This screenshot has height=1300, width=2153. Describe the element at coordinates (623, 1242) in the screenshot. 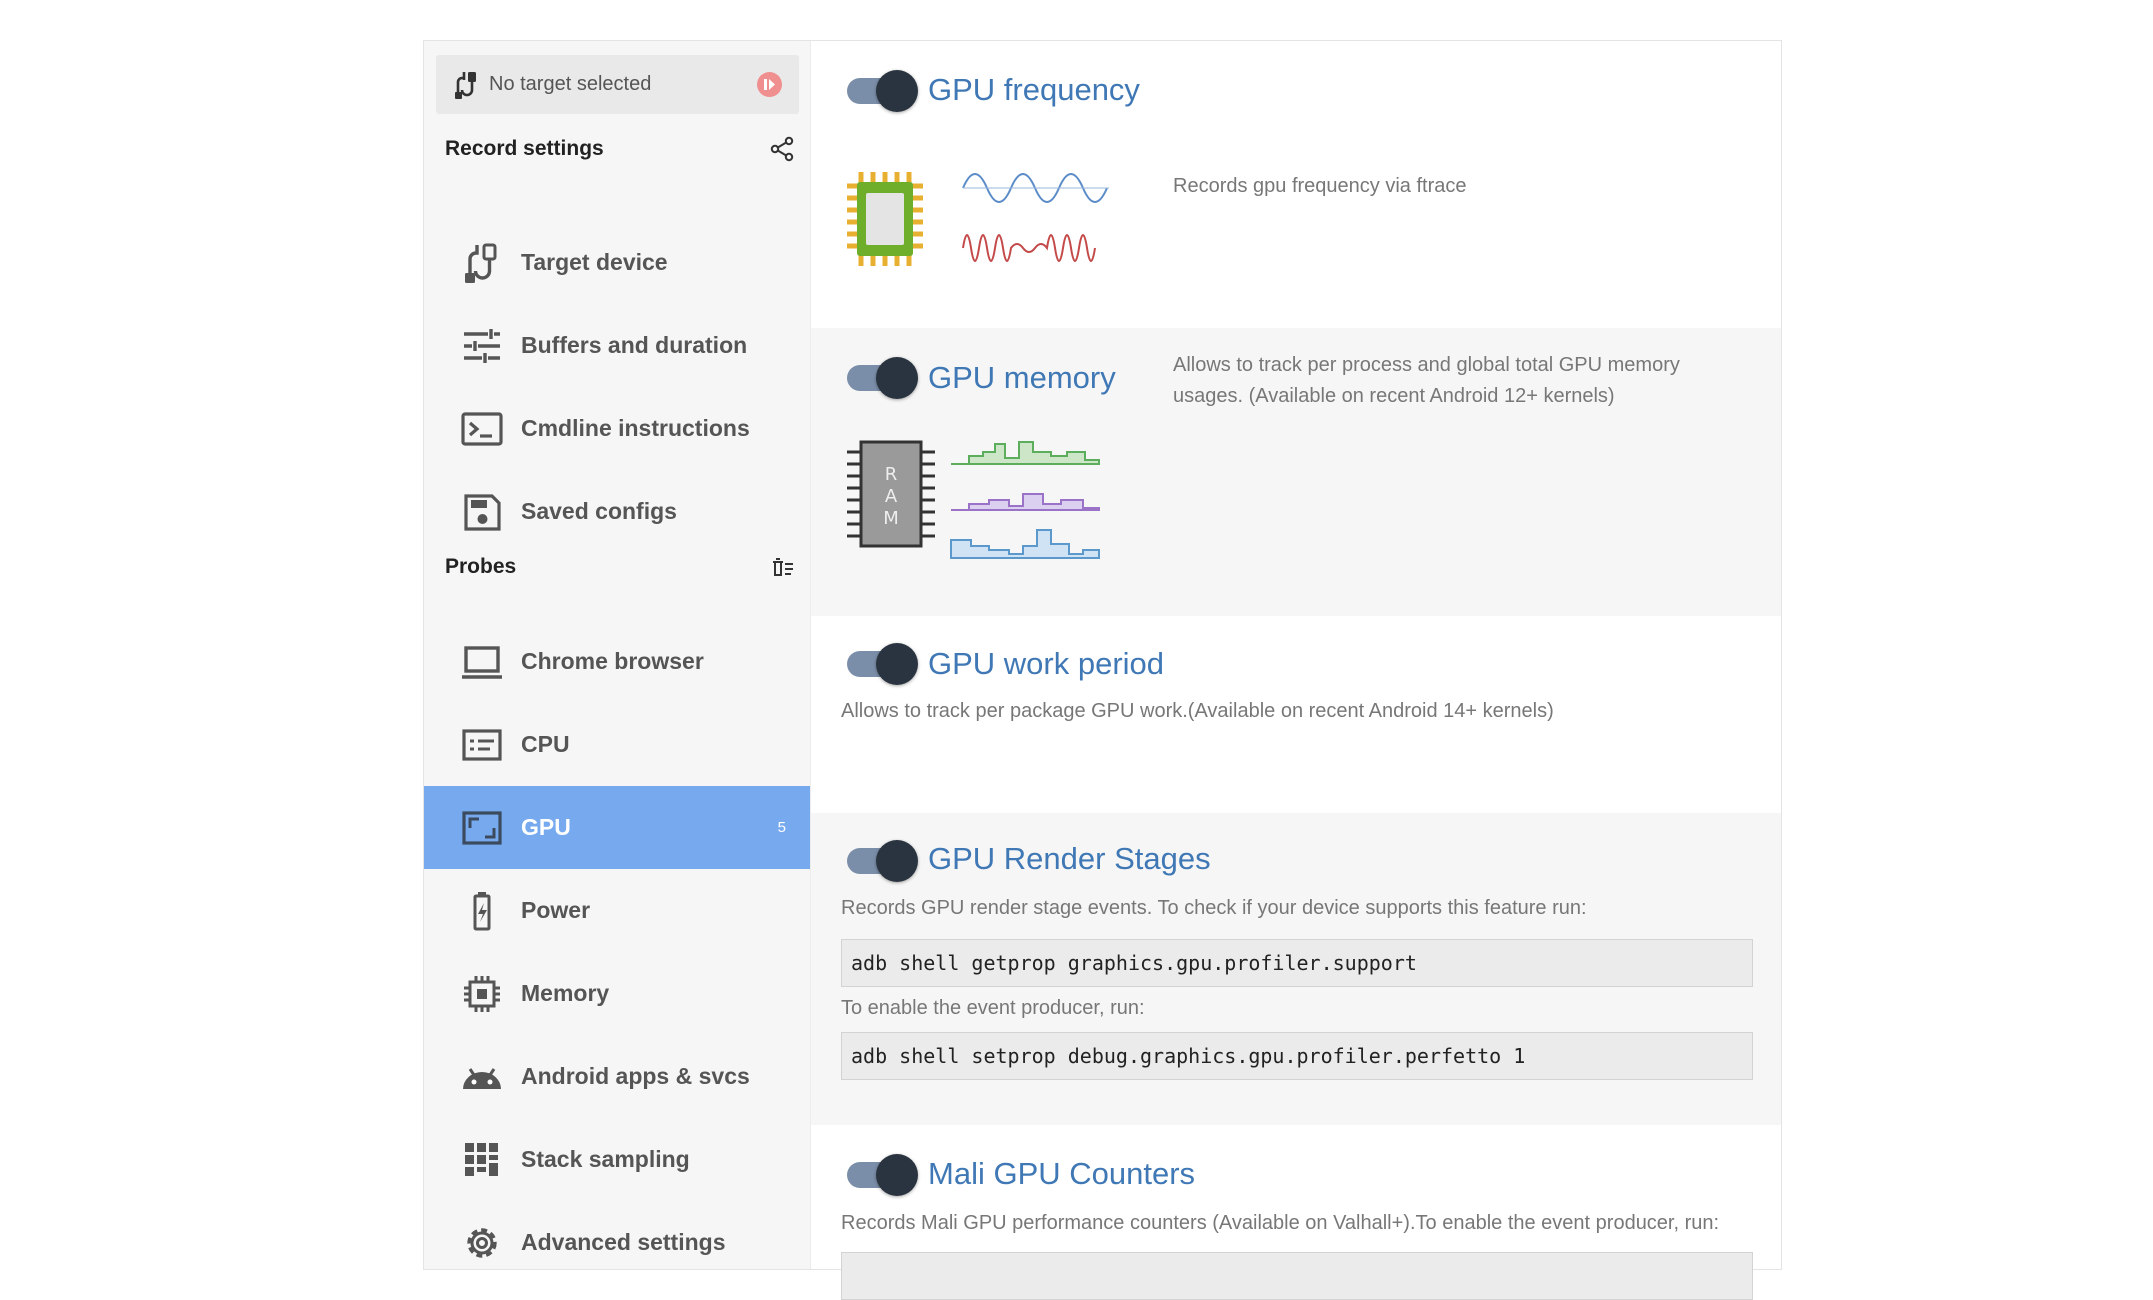

I see `sidebar-item-label: Advanced settings` at that location.